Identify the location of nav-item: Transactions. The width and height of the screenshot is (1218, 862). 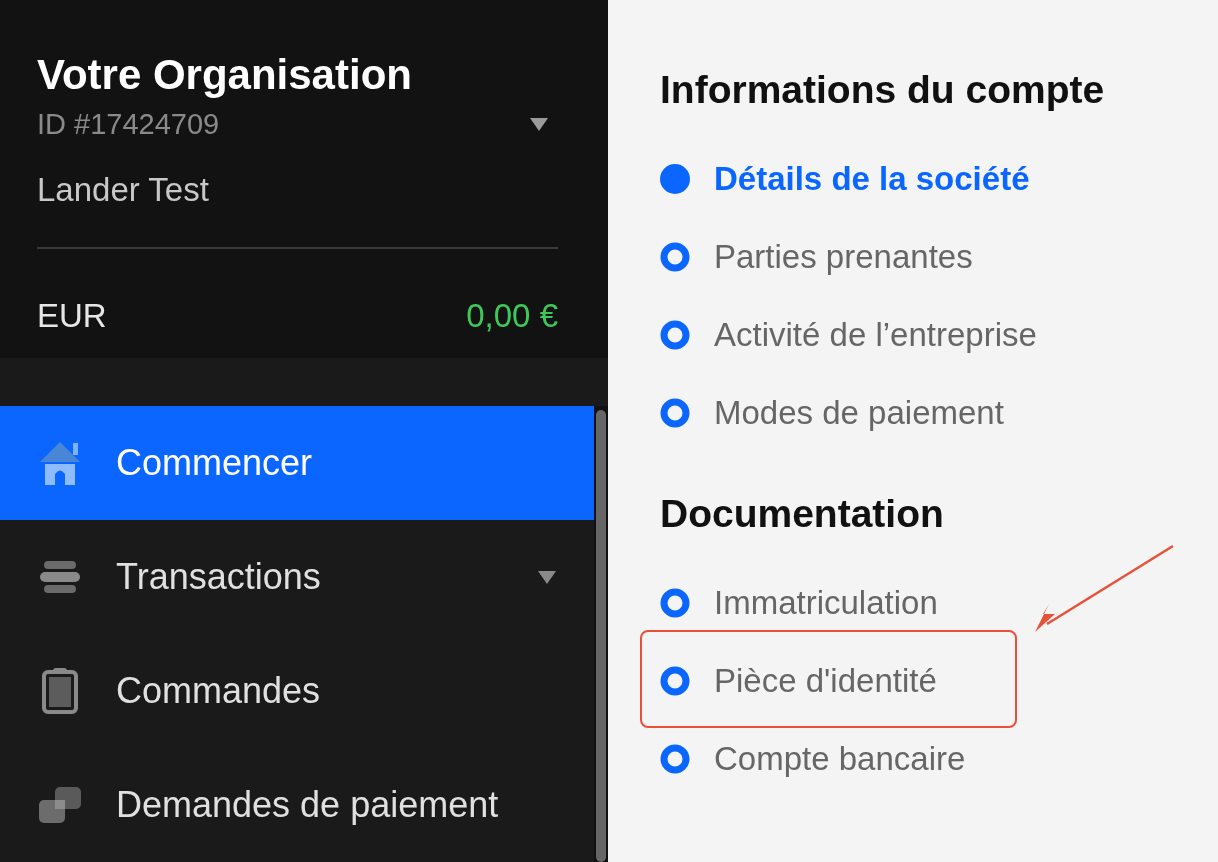
(297, 577).